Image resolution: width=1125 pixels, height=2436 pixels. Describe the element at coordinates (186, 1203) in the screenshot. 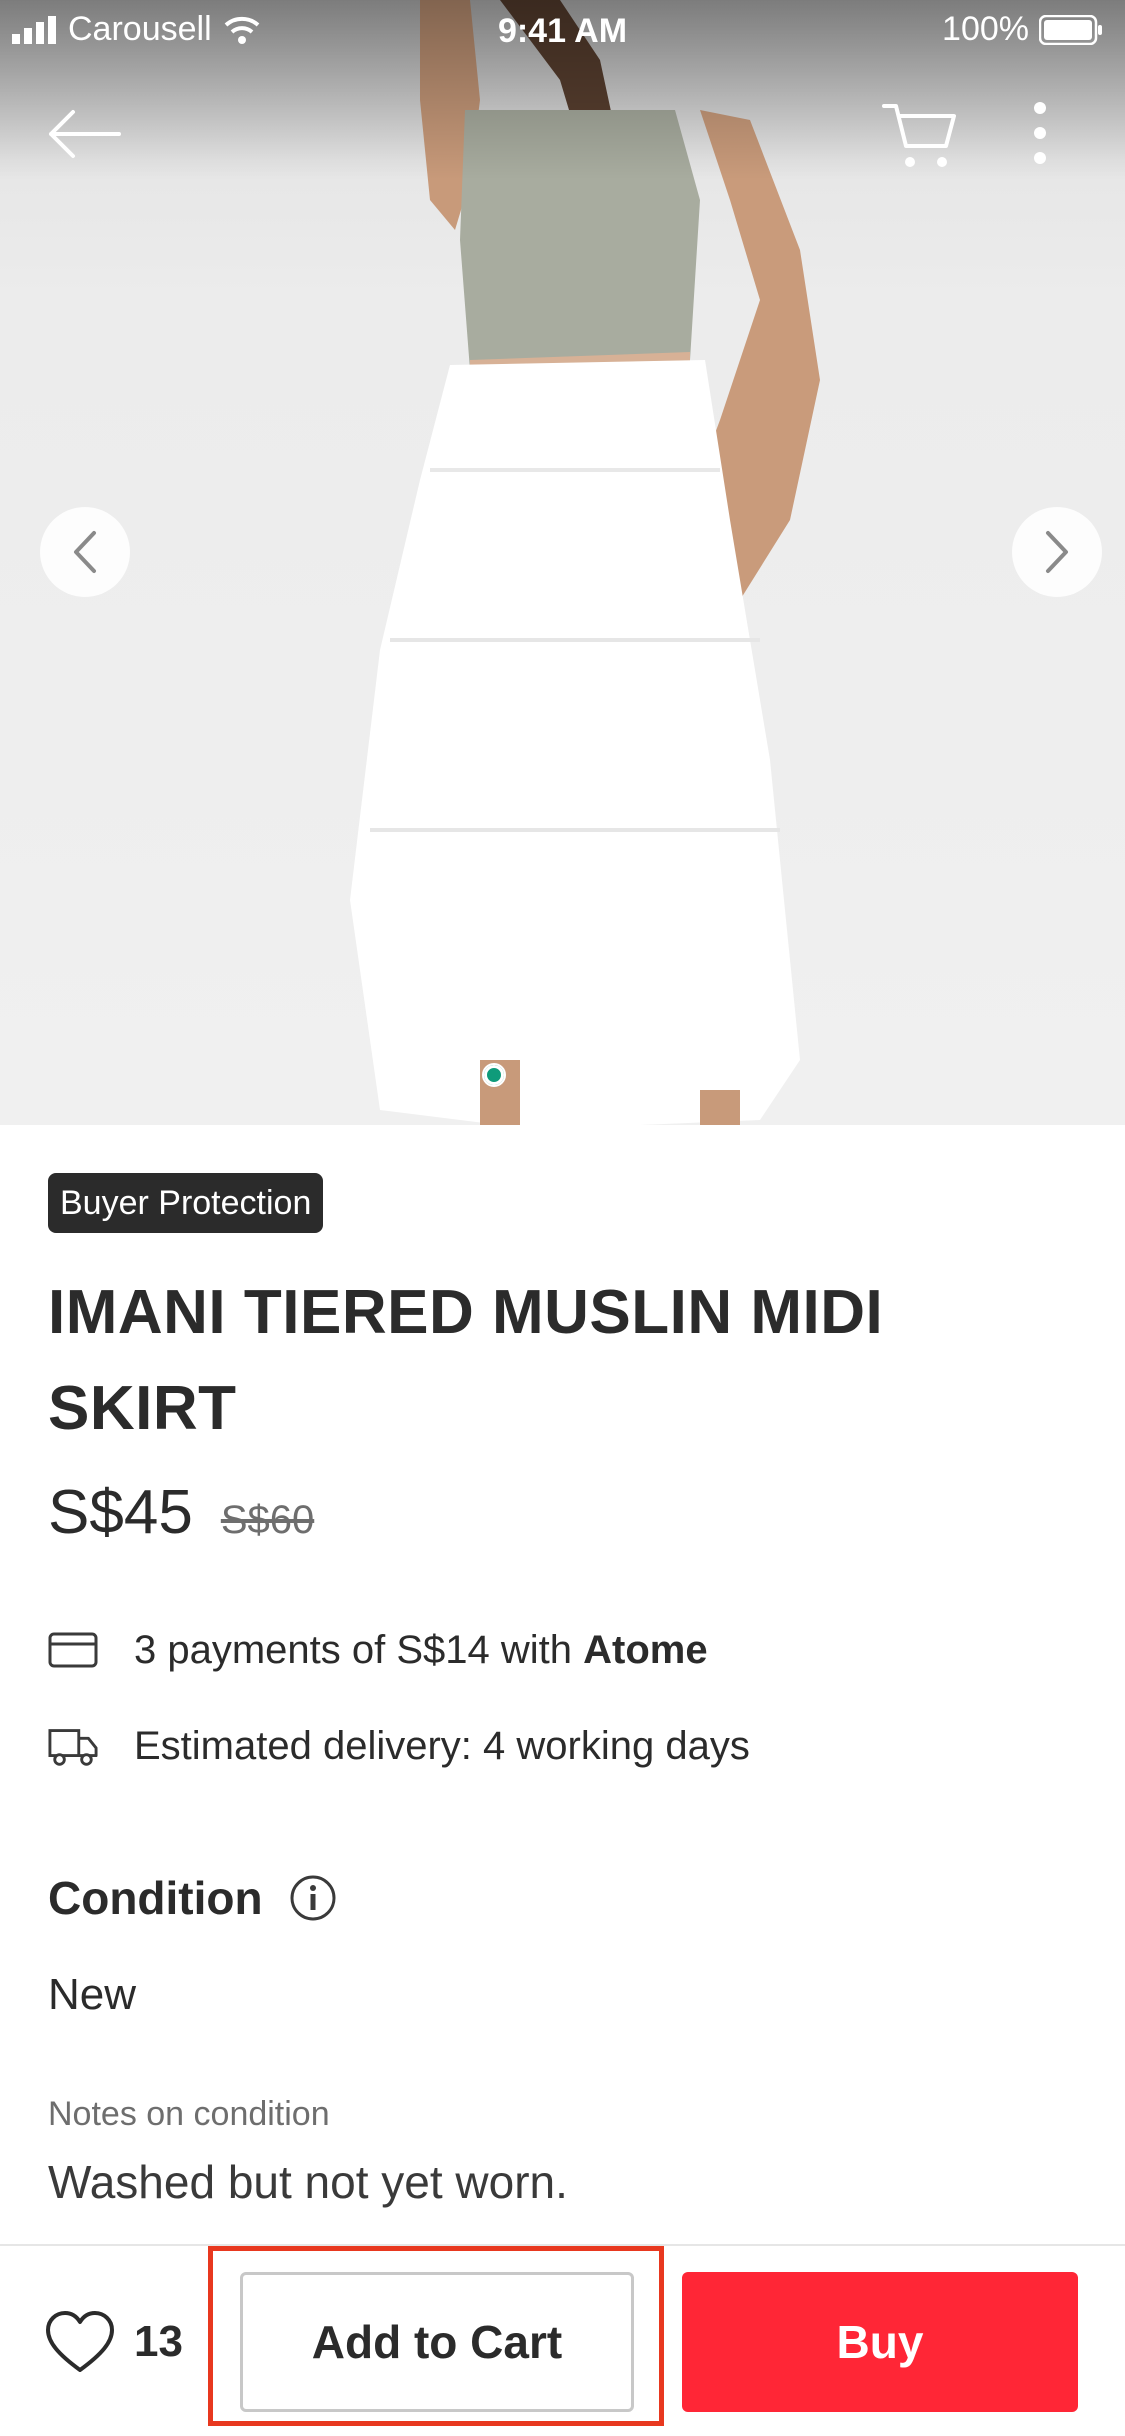

I see `buyer-protection-badge: Buyer Protection` at that location.